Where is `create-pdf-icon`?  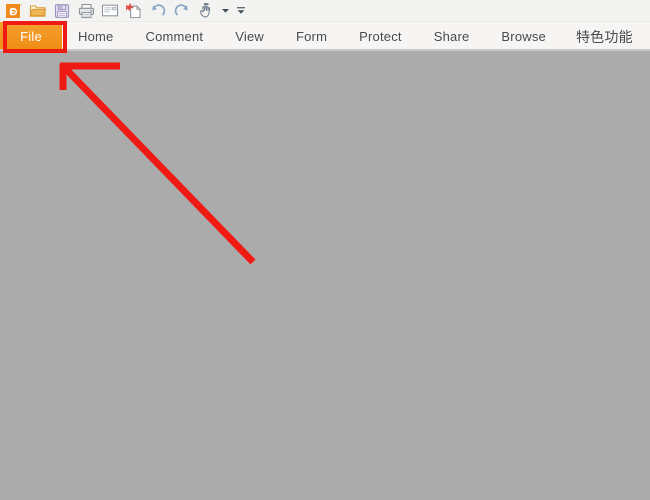 create-pdf-icon is located at coordinates (134, 11).